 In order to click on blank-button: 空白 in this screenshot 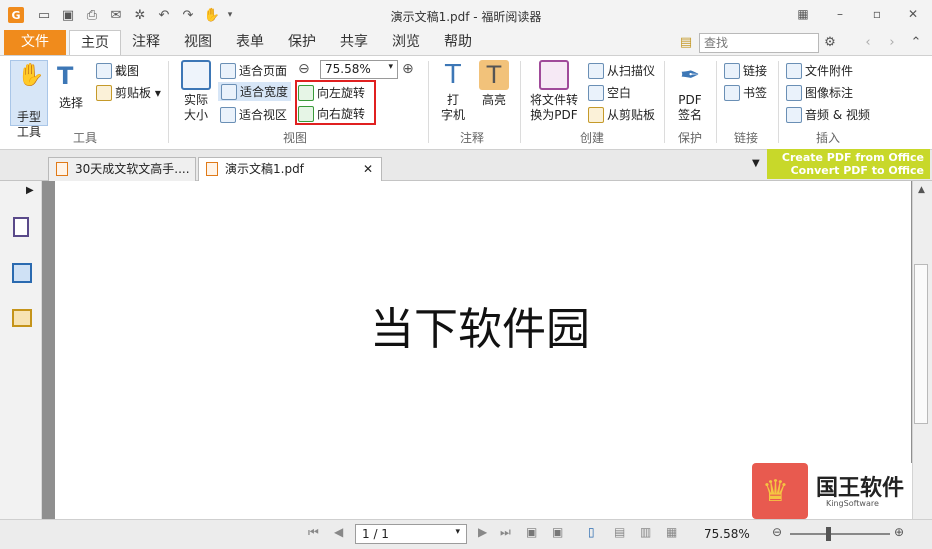, I will do `click(609, 92)`.